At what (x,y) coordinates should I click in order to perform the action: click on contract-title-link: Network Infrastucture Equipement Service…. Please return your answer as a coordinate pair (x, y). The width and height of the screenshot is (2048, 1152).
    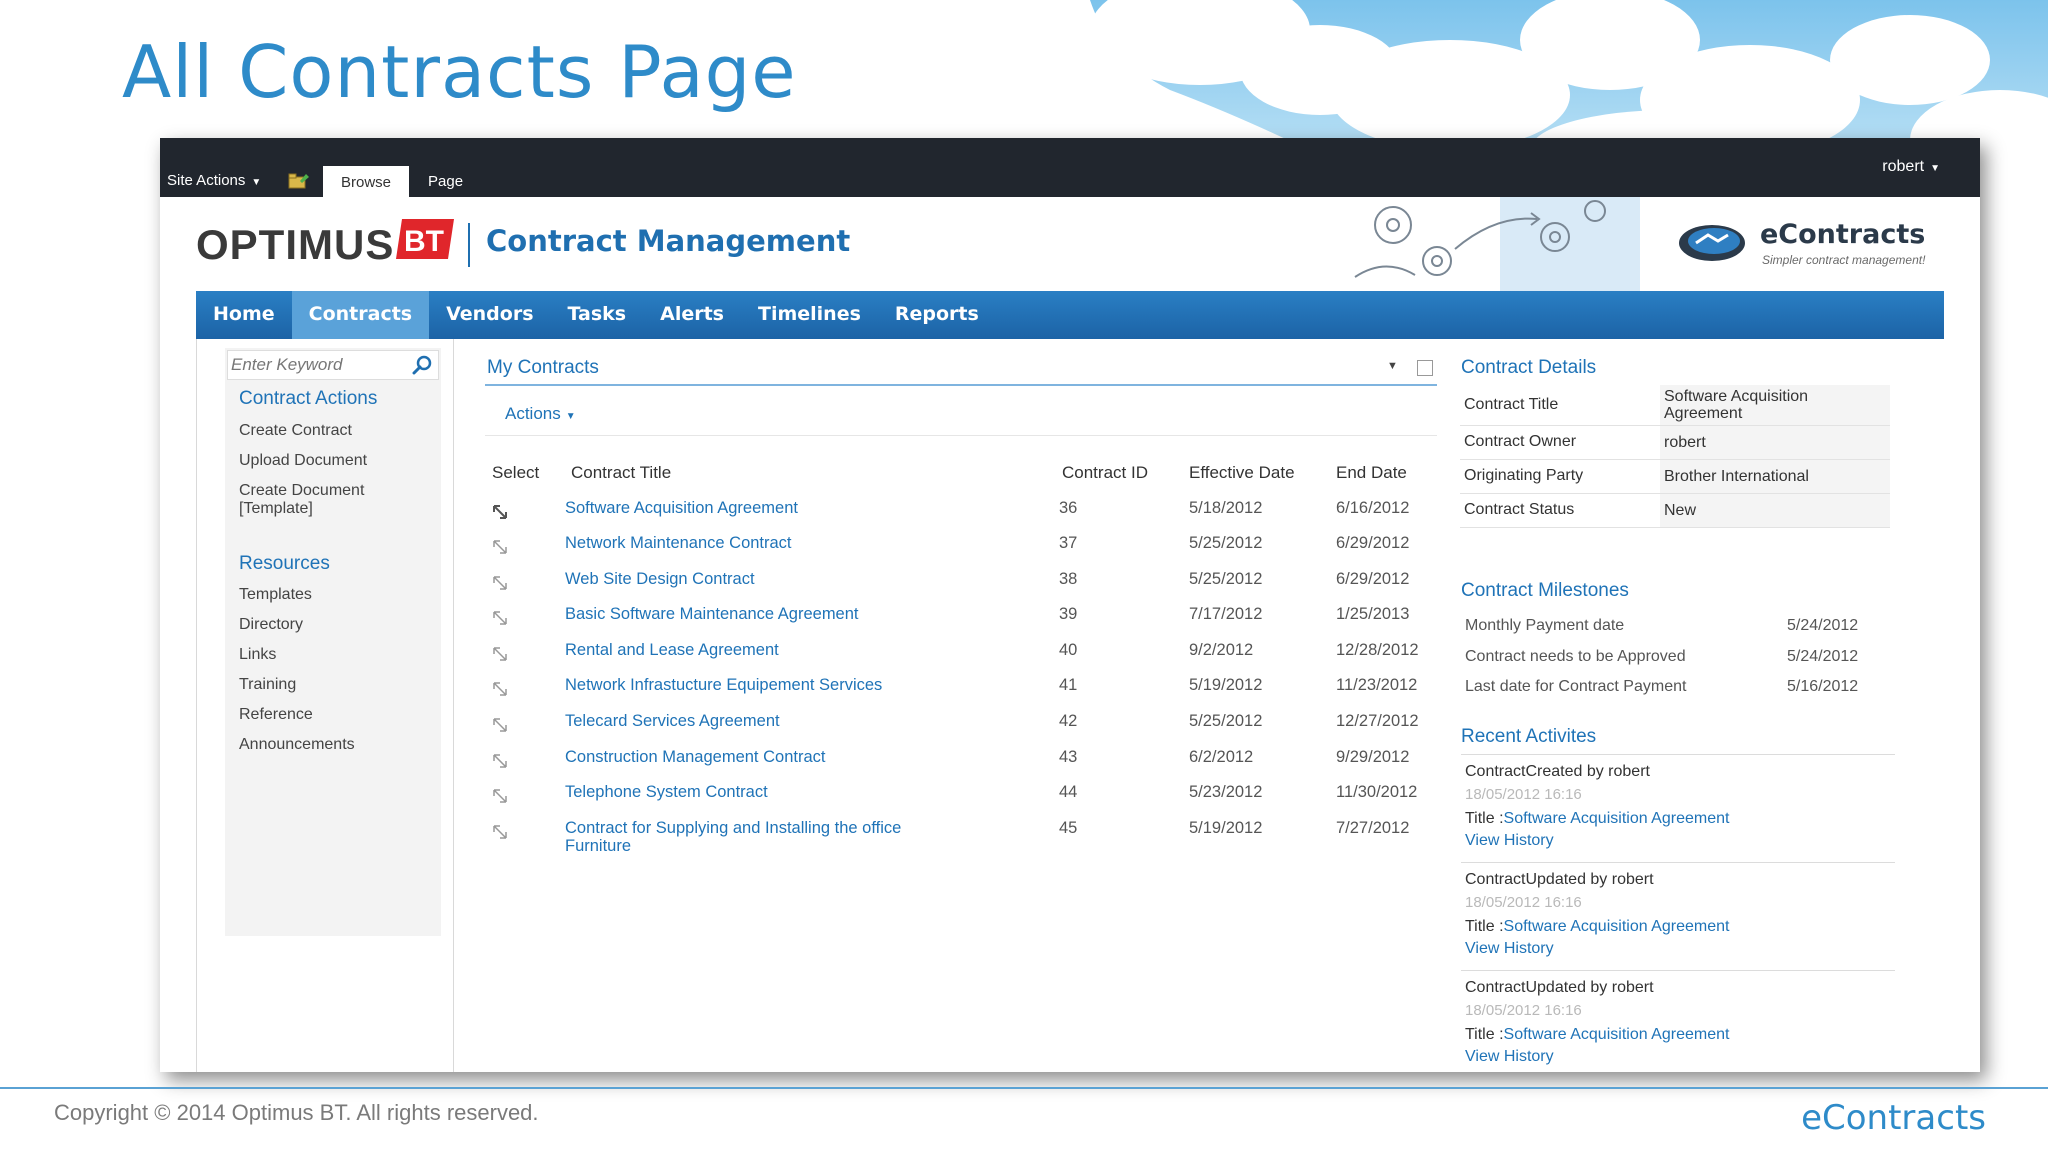
    Looking at the image, I should click on (775, 685).